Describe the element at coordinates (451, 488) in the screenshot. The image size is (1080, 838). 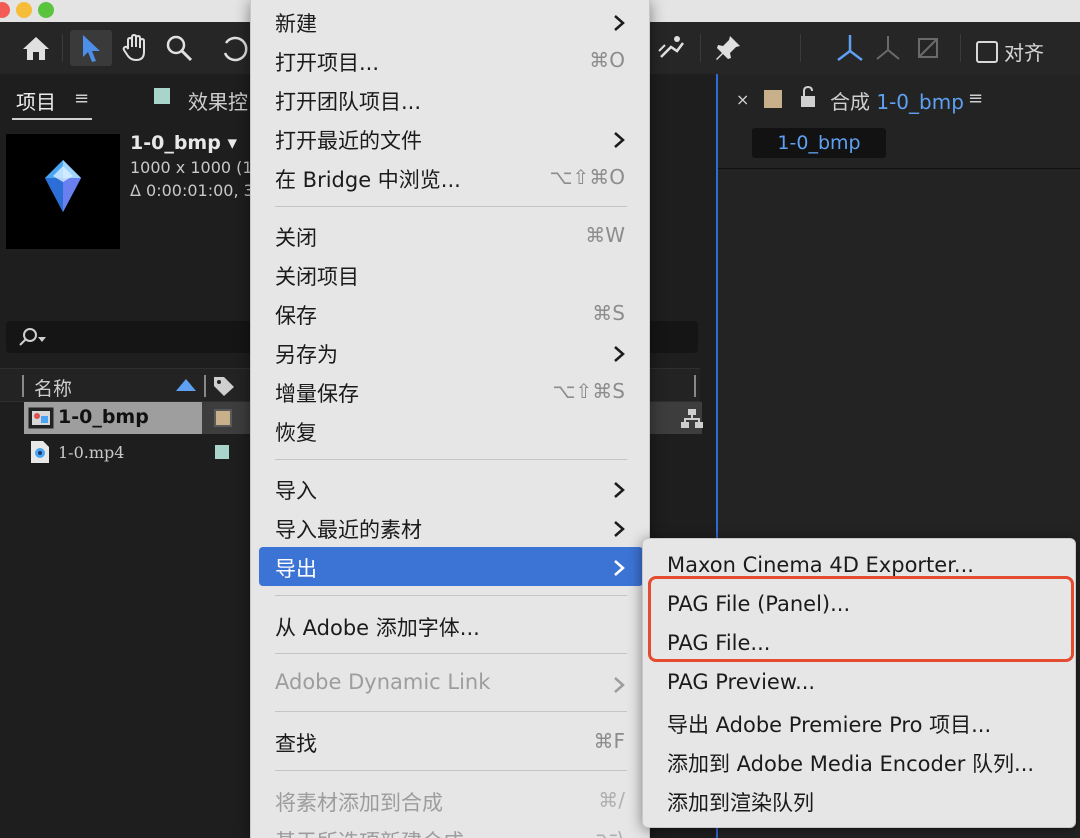
I see `menu-item: 导入` at that location.